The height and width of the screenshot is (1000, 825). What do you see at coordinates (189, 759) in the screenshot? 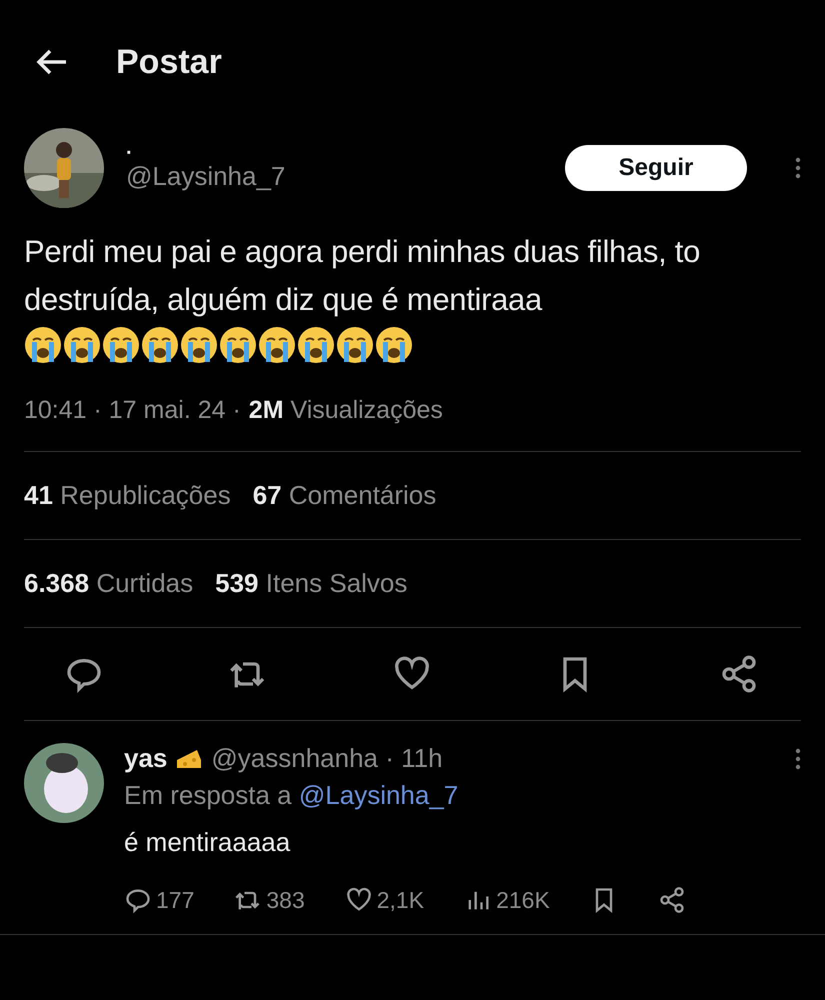
I see `cheese-icon` at bounding box center [189, 759].